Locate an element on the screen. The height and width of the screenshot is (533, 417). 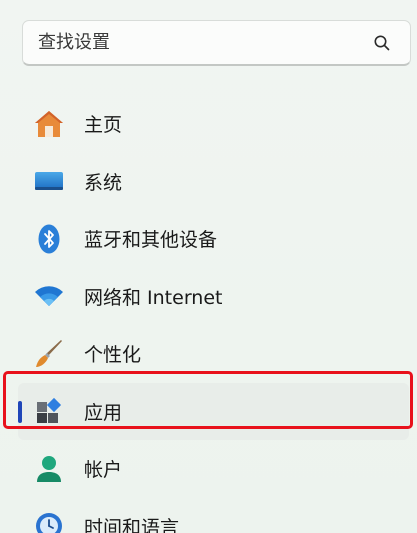
display-icon is located at coordinates (49, 181).